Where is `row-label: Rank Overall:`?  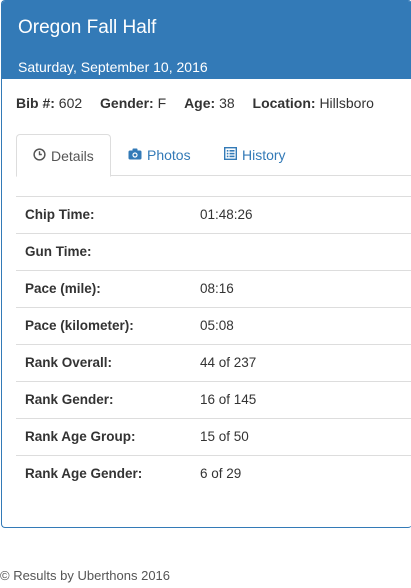
row-label: Rank Overall: is located at coordinates (69, 362).